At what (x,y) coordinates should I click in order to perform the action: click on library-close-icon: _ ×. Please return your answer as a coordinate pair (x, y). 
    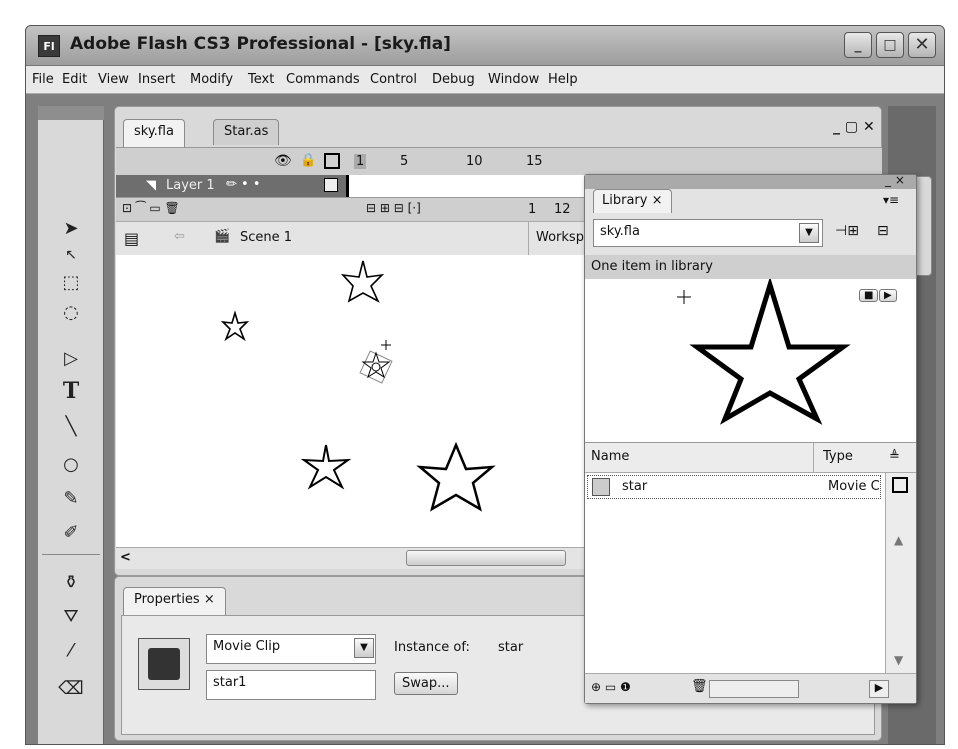
    Looking at the image, I should click on (895, 180).